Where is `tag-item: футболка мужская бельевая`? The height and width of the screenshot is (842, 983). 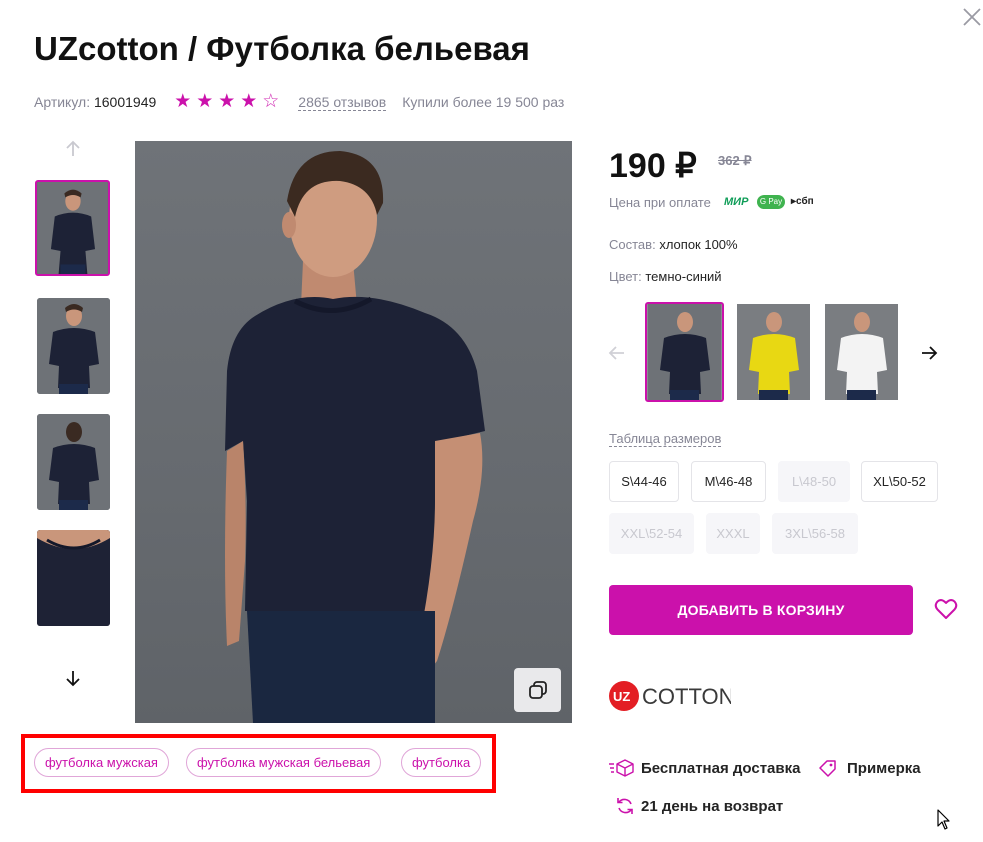 tag-item: футболка мужская бельевая is located at coordinates (284, 762).